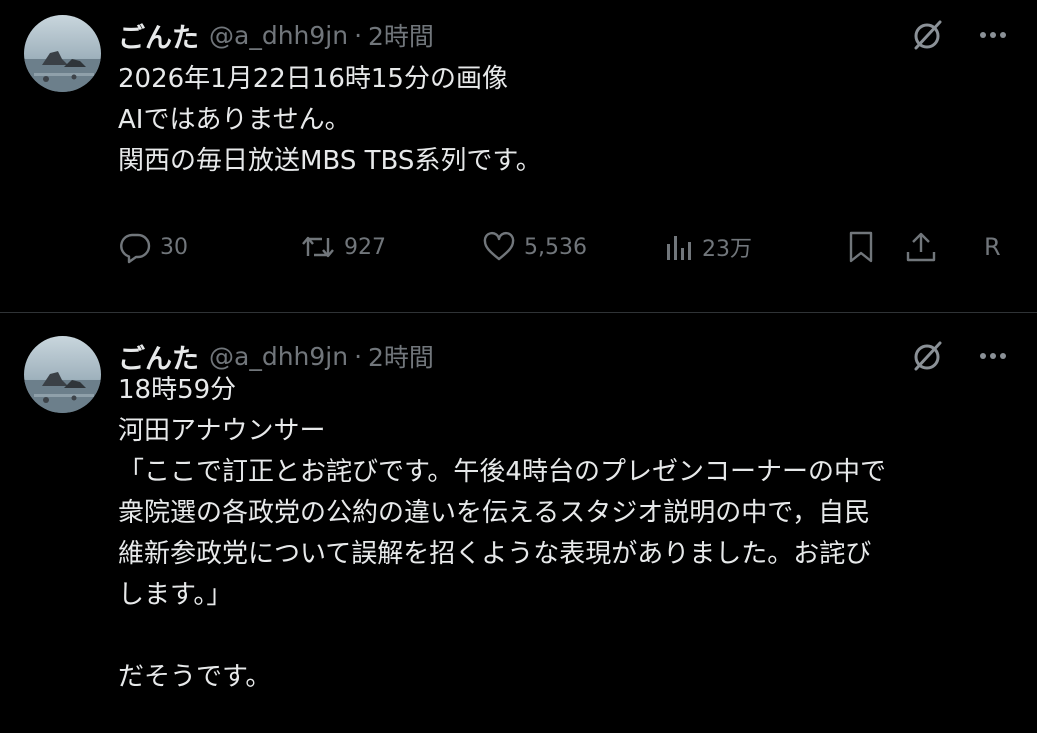 This screenshot has height=733, width=1037. Describe the element at coordinates (502, 472) in the screenshot. I see `tweet-text-line: 「ここで訂正とお詫びです。午後4時台のプレゼンコーナーの中で` at that location.